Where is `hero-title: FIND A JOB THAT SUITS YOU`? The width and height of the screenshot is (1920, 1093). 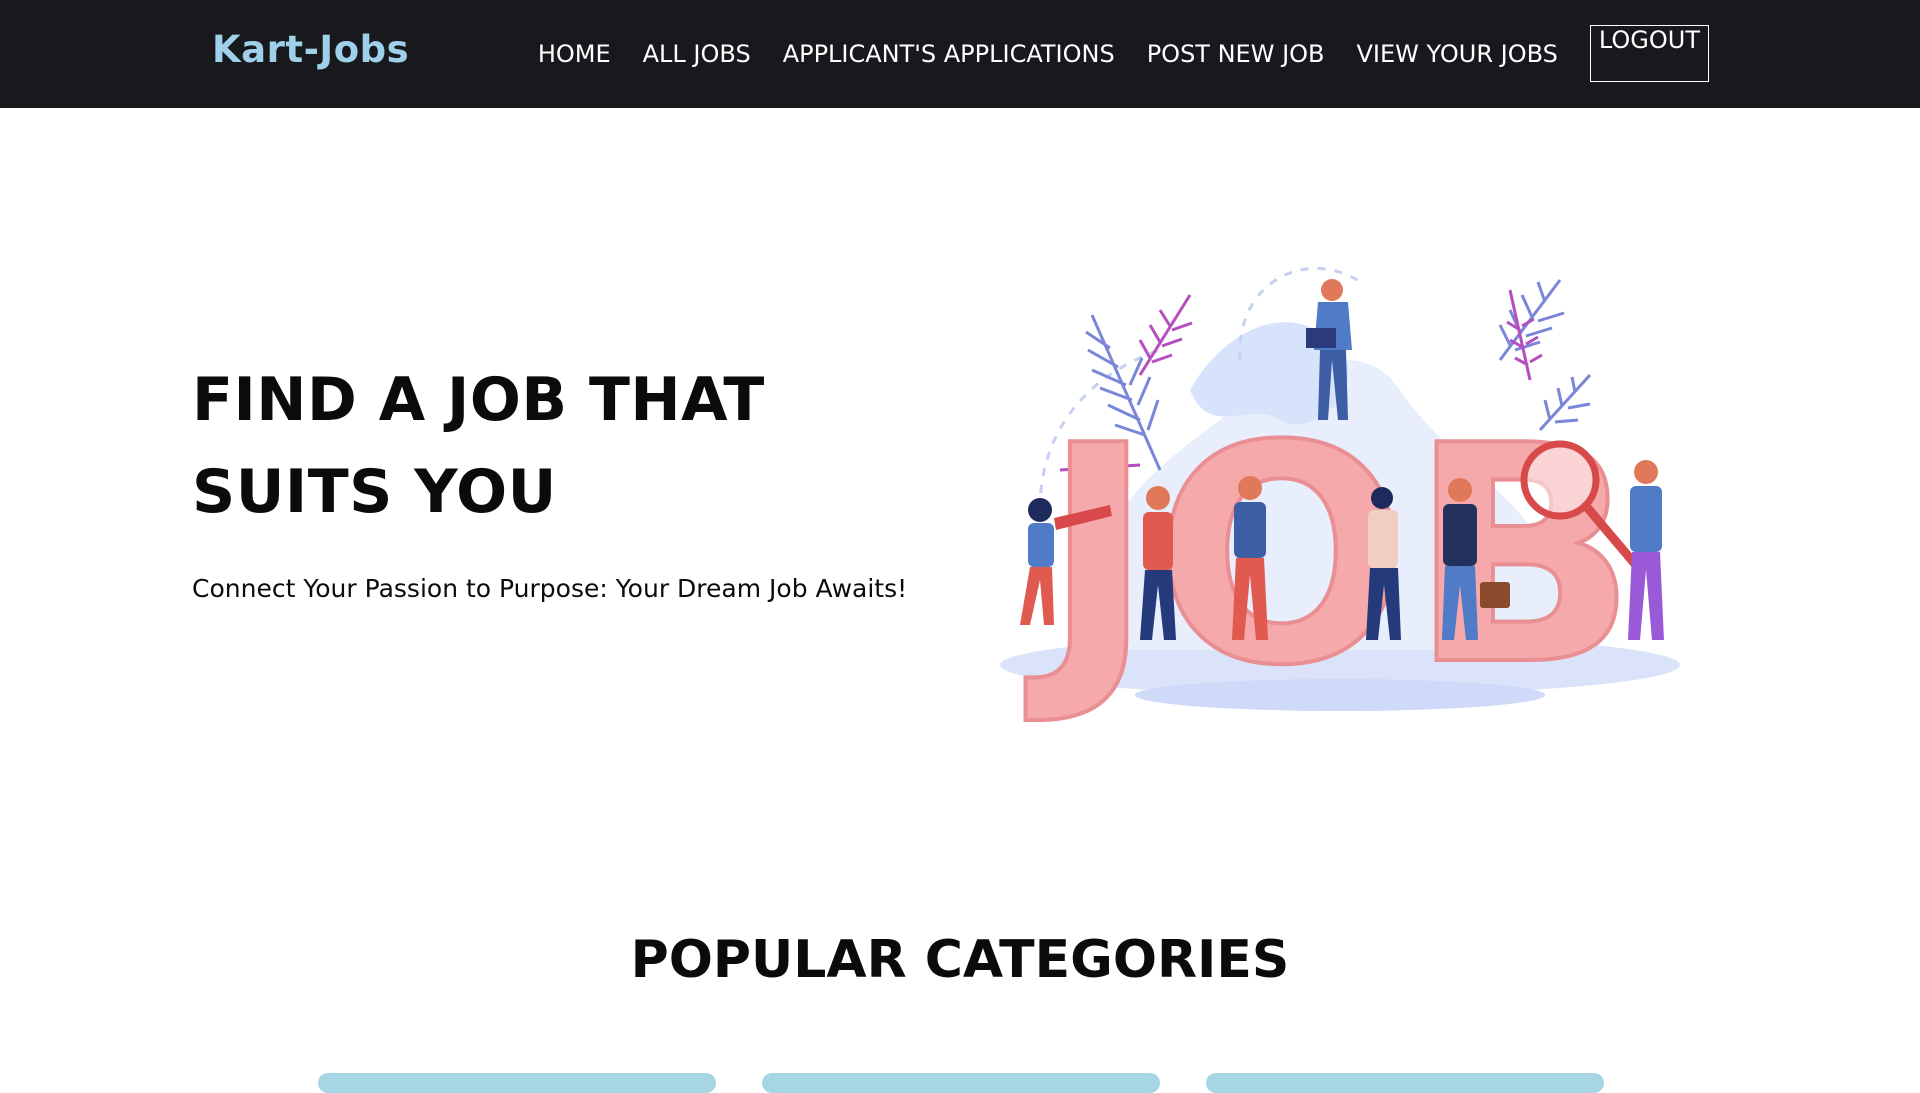 hero-title: FIND A JOB THAT SUITS YOU is located at coordinates (478, 446).